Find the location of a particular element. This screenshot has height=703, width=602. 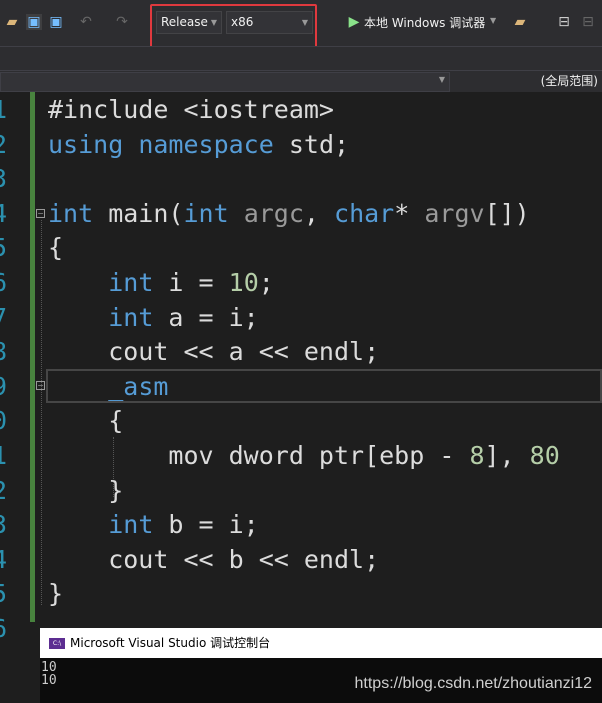

find-icon: ▰ is located at coordinates (520, 22).